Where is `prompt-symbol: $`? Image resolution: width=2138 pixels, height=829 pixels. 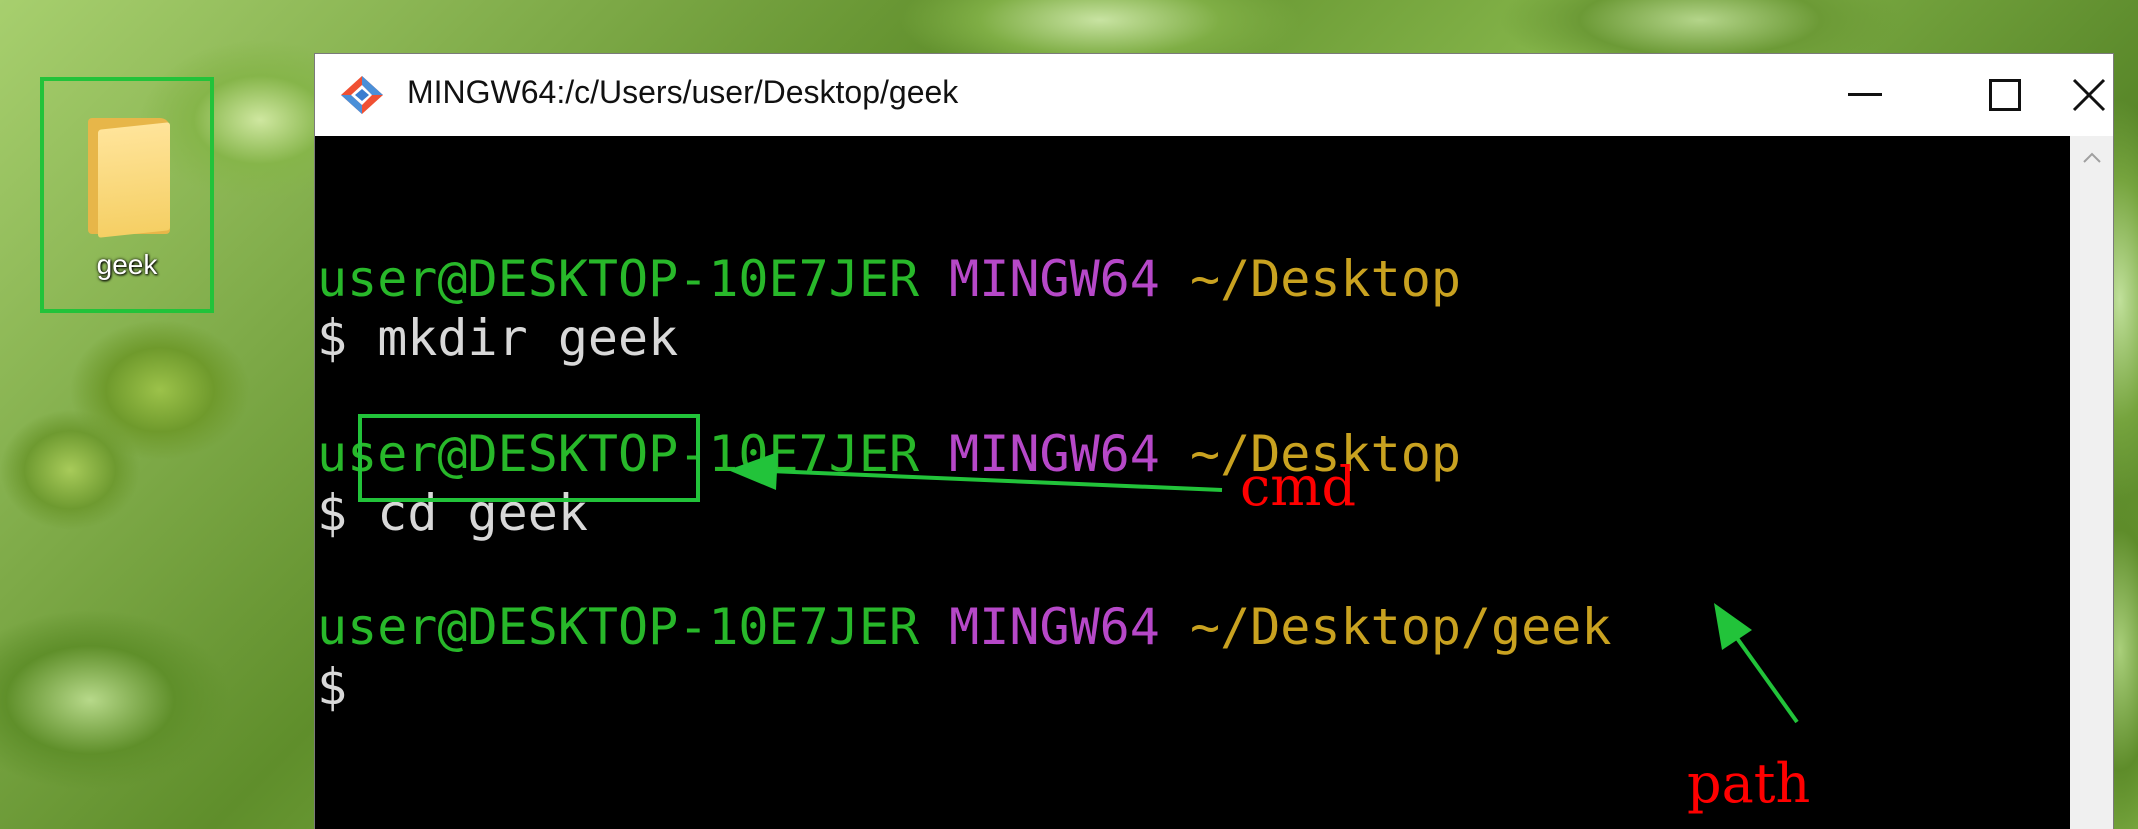
prompt-symbol: $ is located at coordinates (332, 513).